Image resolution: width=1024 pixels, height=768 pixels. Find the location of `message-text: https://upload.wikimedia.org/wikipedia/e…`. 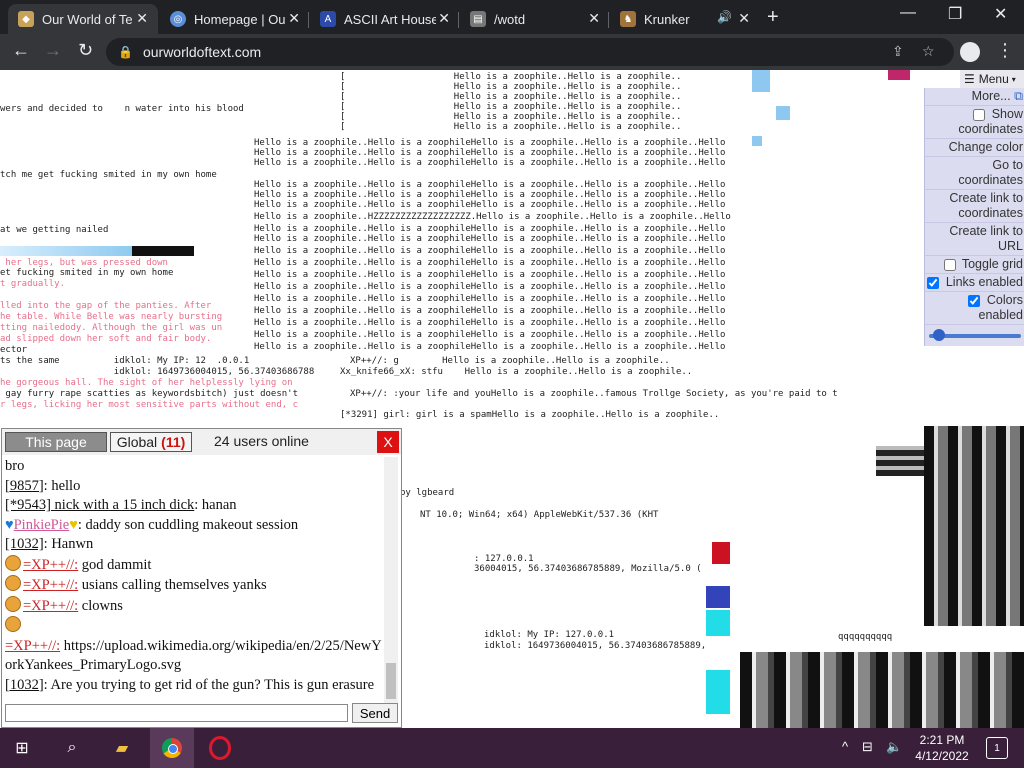

message-text: https://upload.wikimedia.org/wikipedia/e… is located at coordinates (193, 656).